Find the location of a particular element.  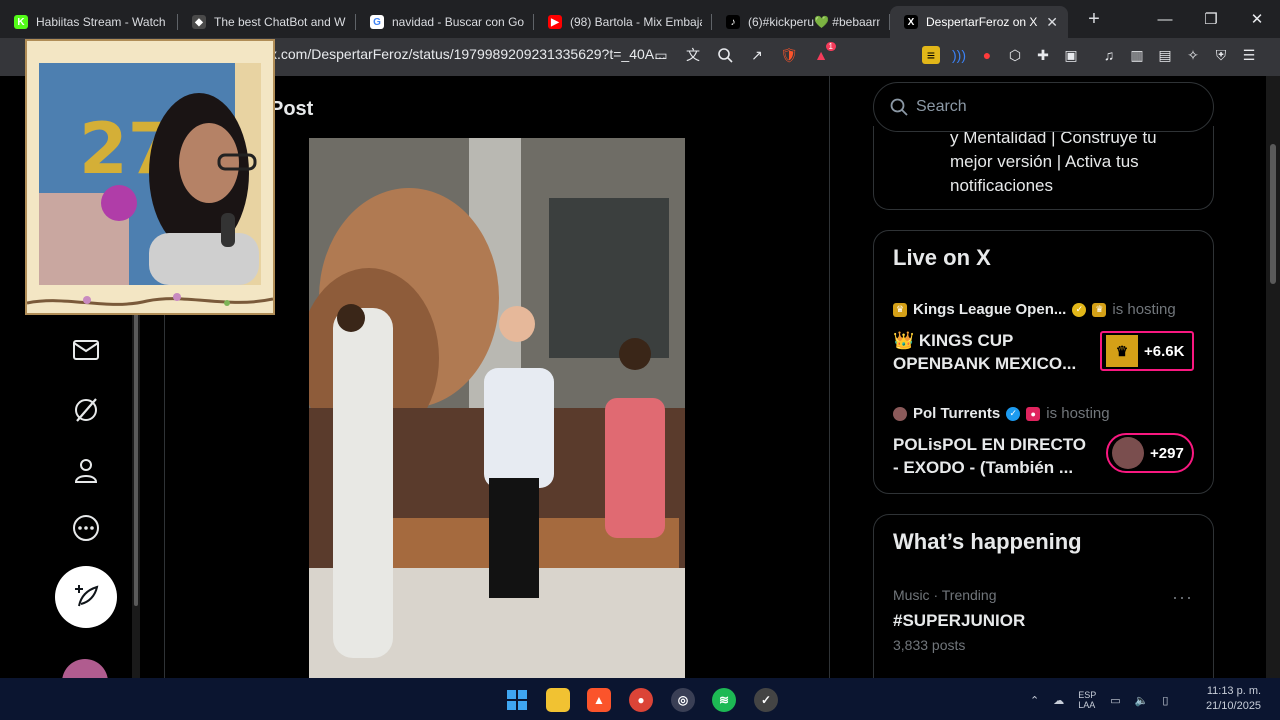

host-badge-icon: ♛ is located at coordinates (1099, 309).